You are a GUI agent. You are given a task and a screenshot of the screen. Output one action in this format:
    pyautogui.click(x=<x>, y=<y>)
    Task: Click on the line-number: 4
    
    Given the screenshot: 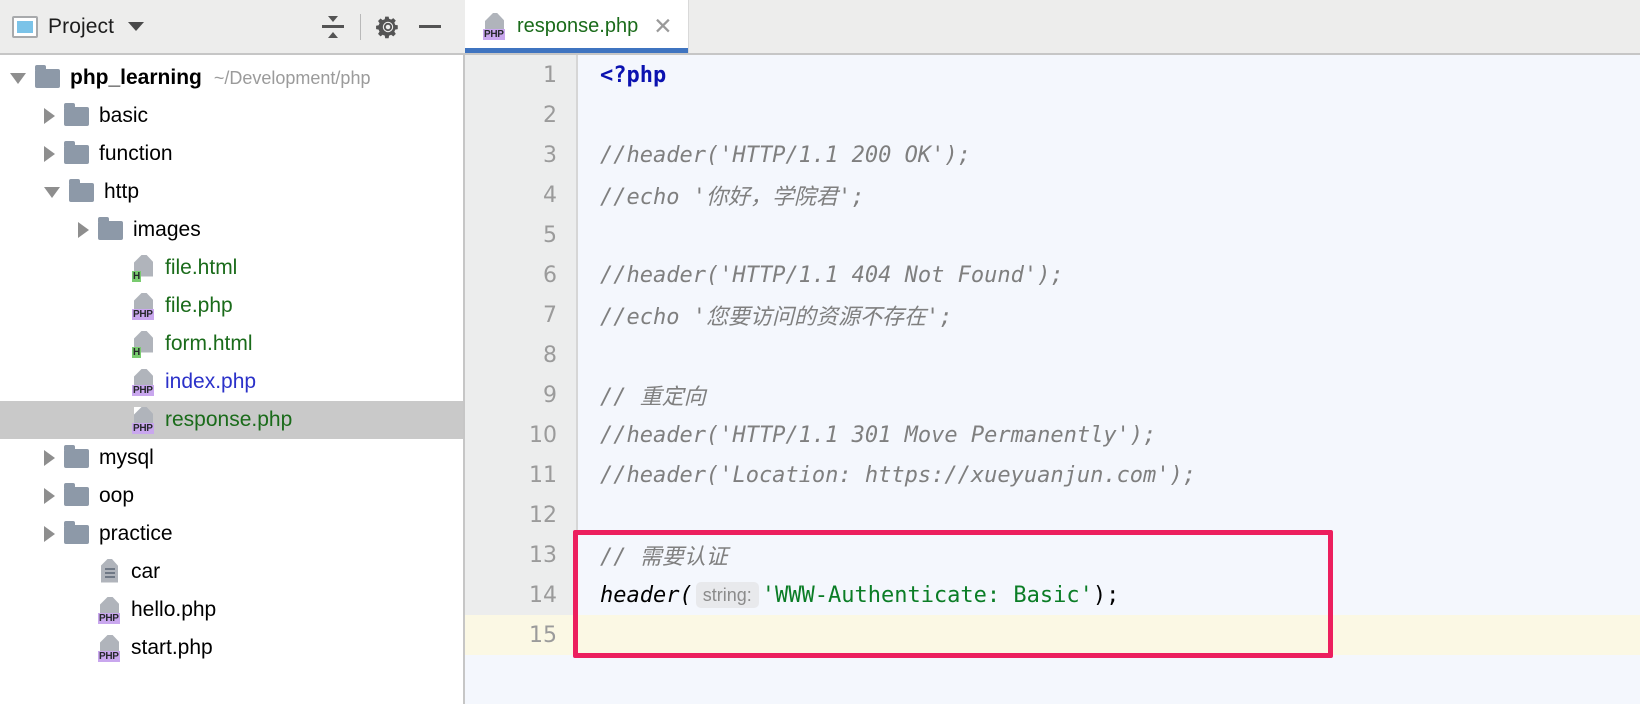 What is the action you would take?
    pyautogui.click(x=521, y=195)
    